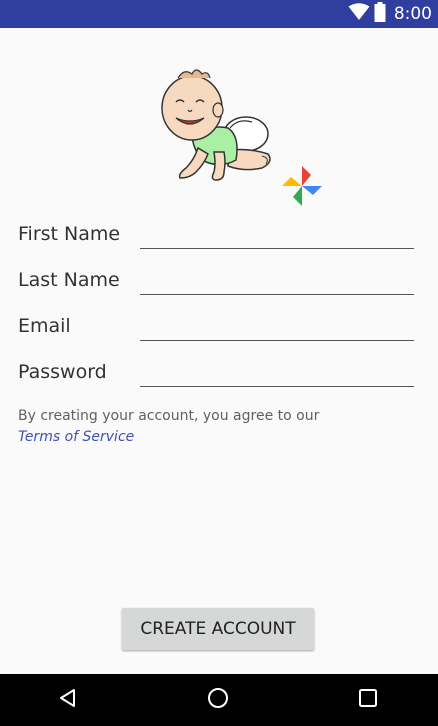 The width and height of the screenshot is (438, 726). I want to click on status-bar: 8:00, so click(219, 14).